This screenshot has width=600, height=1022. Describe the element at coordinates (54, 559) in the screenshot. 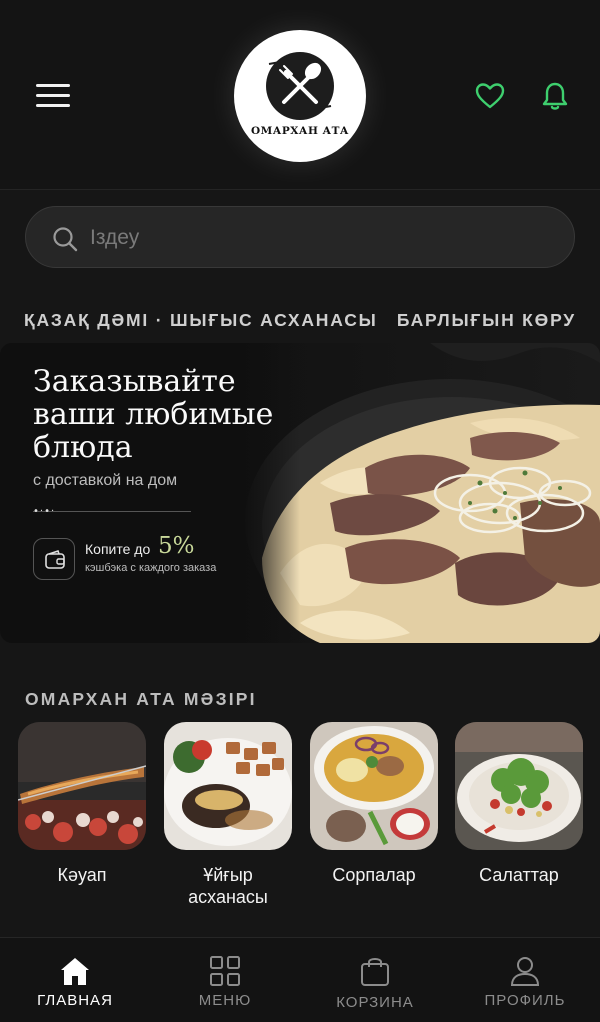

I see `wallet-icon` at that location.